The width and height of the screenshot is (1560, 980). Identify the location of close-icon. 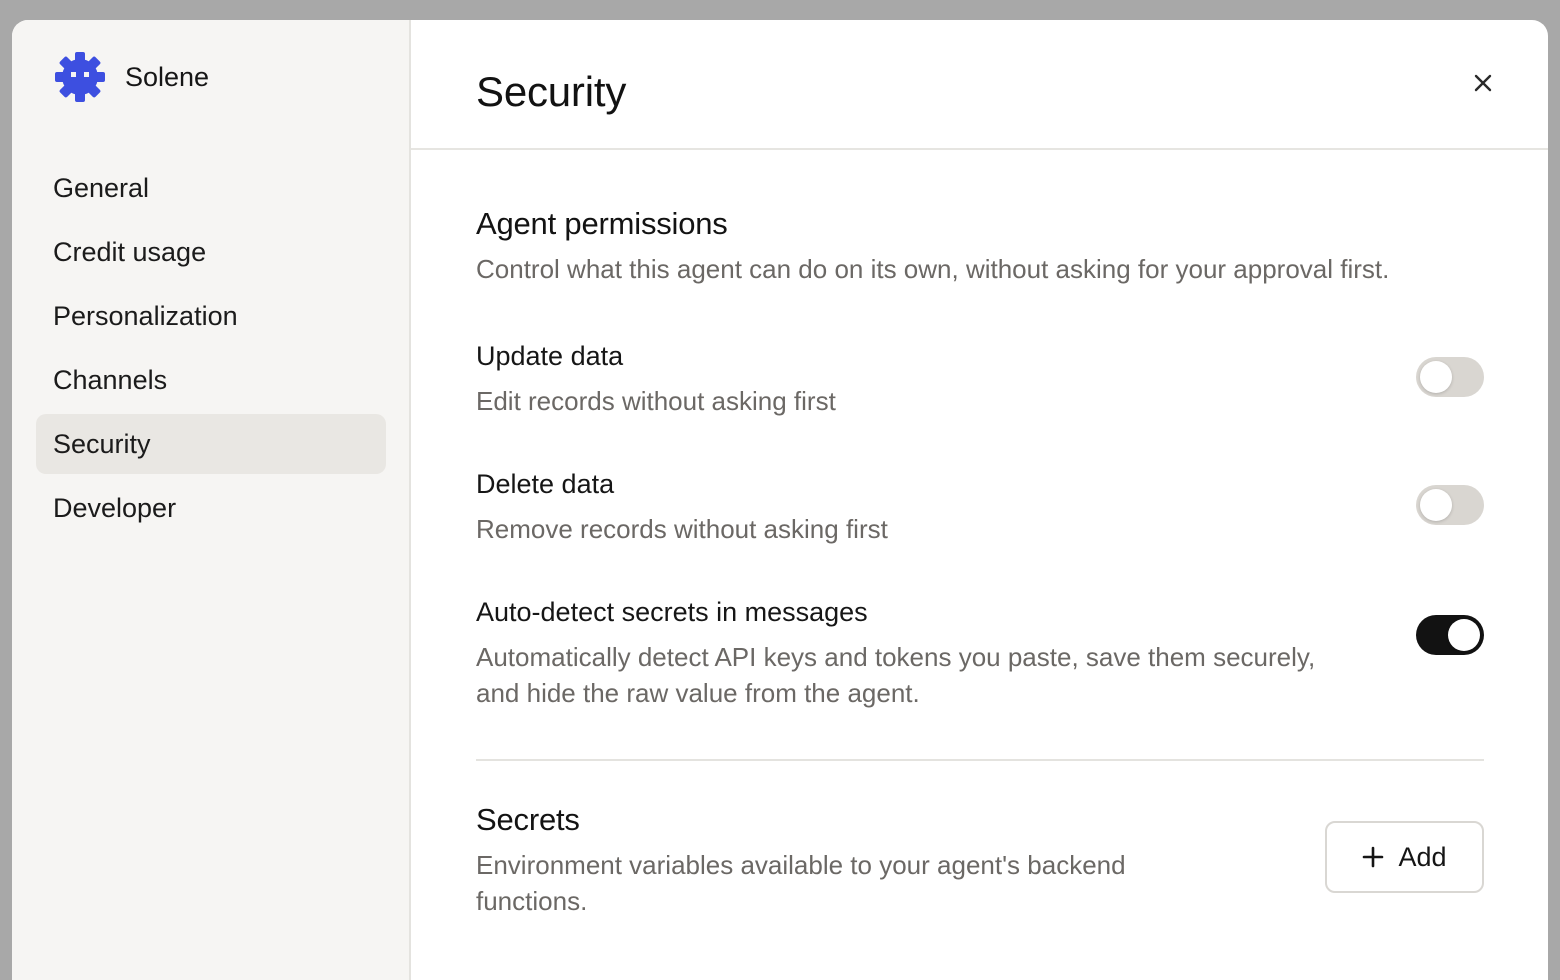
(1483, 83).